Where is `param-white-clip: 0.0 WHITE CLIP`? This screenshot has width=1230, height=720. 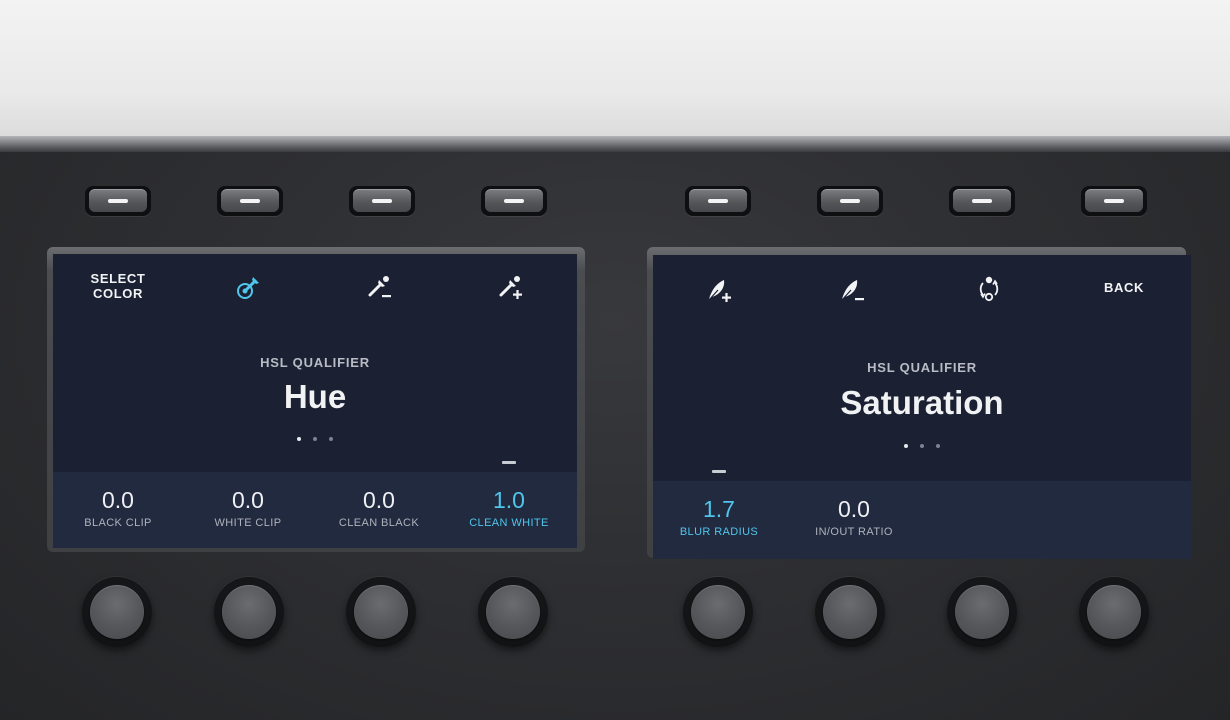 param-white-clip: 0.0 WHITE CLIP is located at coordinates (248, 508).